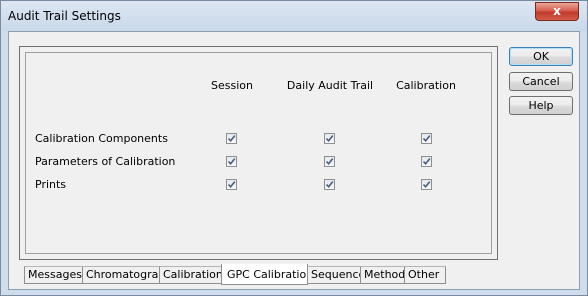  Describe the element at coordinates (541, 56) in the screenshot. I see `ok-button: OK` at that location.